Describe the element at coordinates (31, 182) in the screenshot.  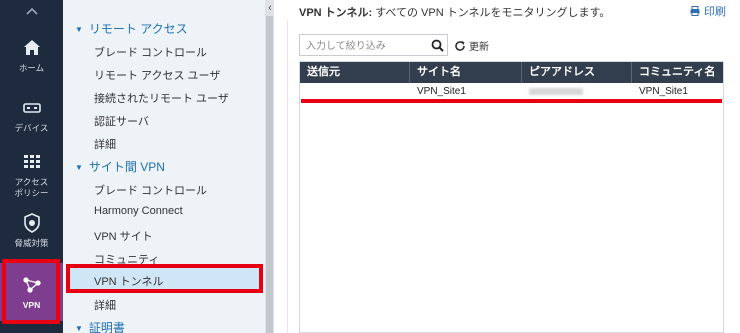
I see `rail-item-label-line1: アクセス` at that location.